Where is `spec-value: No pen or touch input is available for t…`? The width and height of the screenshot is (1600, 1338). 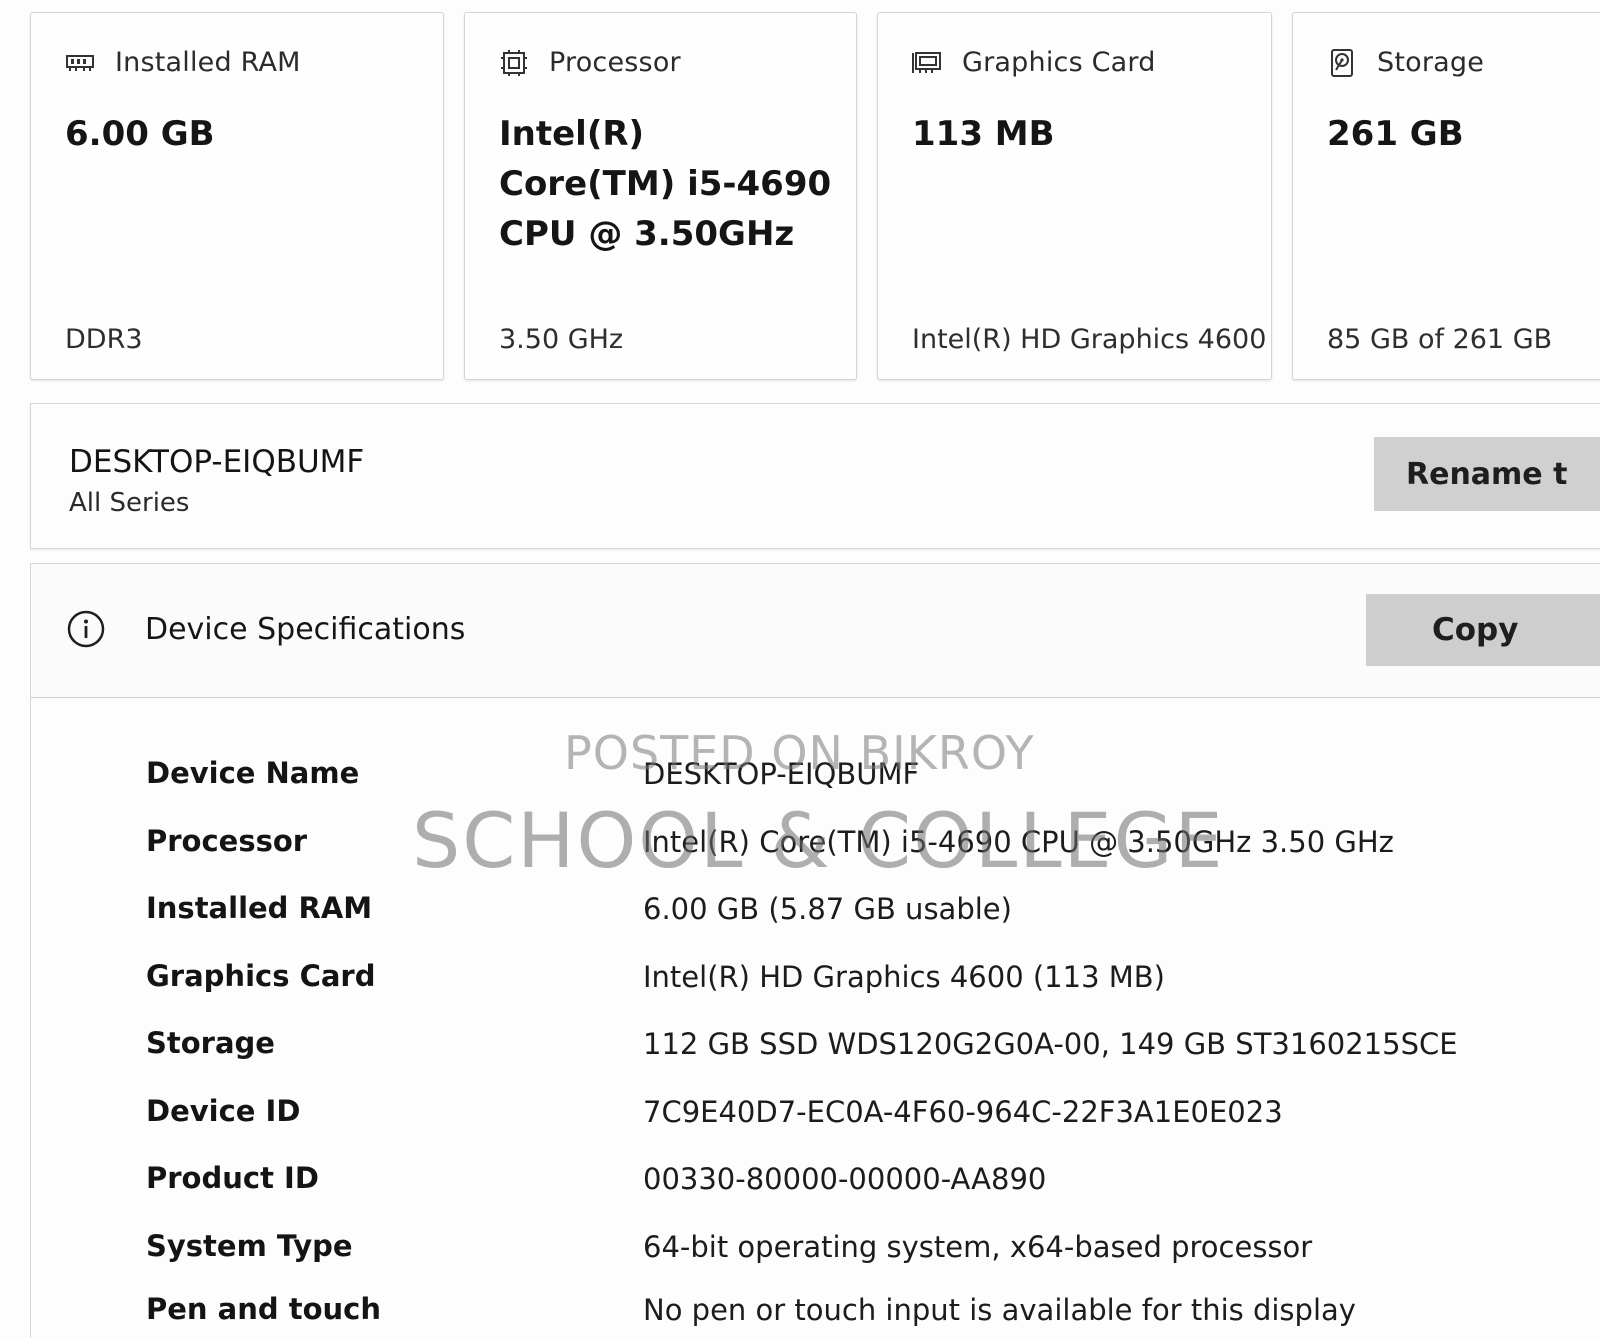 spec-value: No pen or touch input is available for t… is located at coordinates (999, 1310).